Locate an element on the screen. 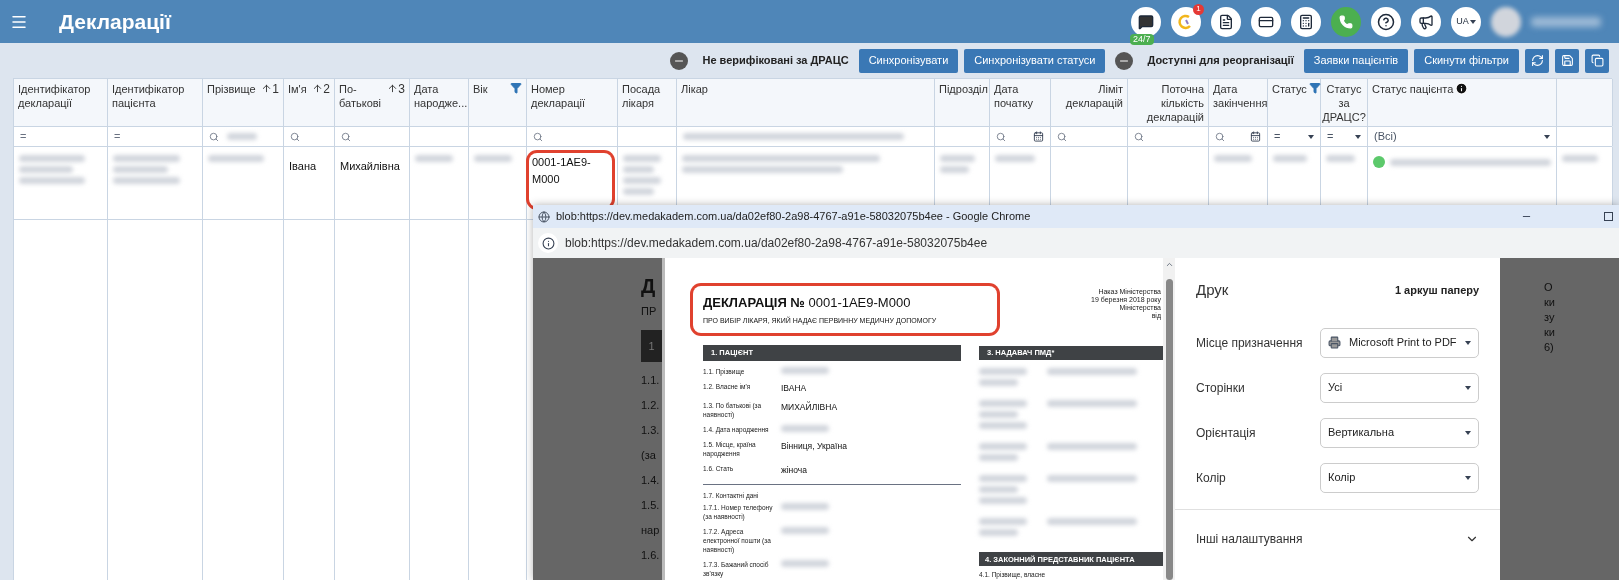  field-value: МИХАЙЛІВНА is located at coordinates (809, 407).